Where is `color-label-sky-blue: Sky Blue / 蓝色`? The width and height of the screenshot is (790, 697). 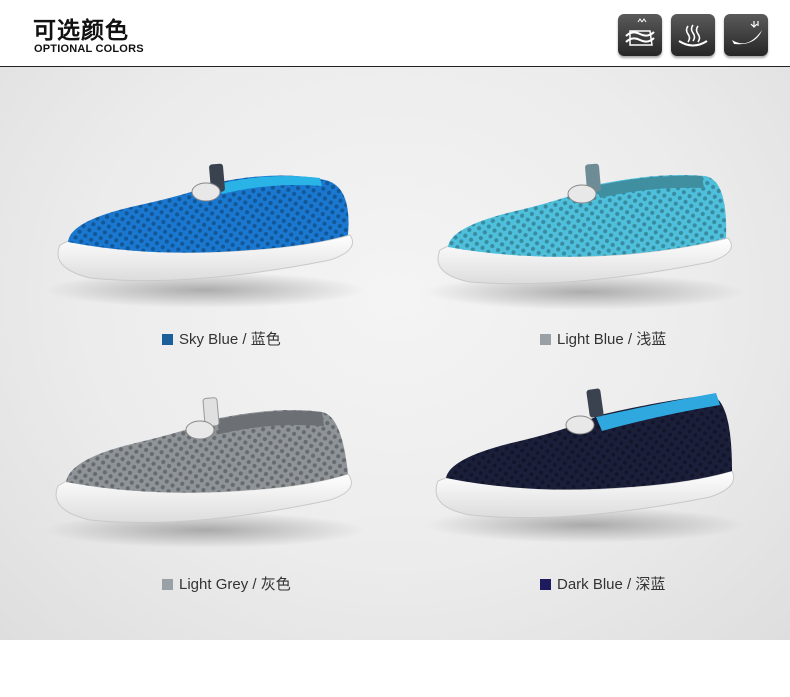
color-label-sky-blue: Sky Blue / 蓝色 is located at coordinates (221, 338).